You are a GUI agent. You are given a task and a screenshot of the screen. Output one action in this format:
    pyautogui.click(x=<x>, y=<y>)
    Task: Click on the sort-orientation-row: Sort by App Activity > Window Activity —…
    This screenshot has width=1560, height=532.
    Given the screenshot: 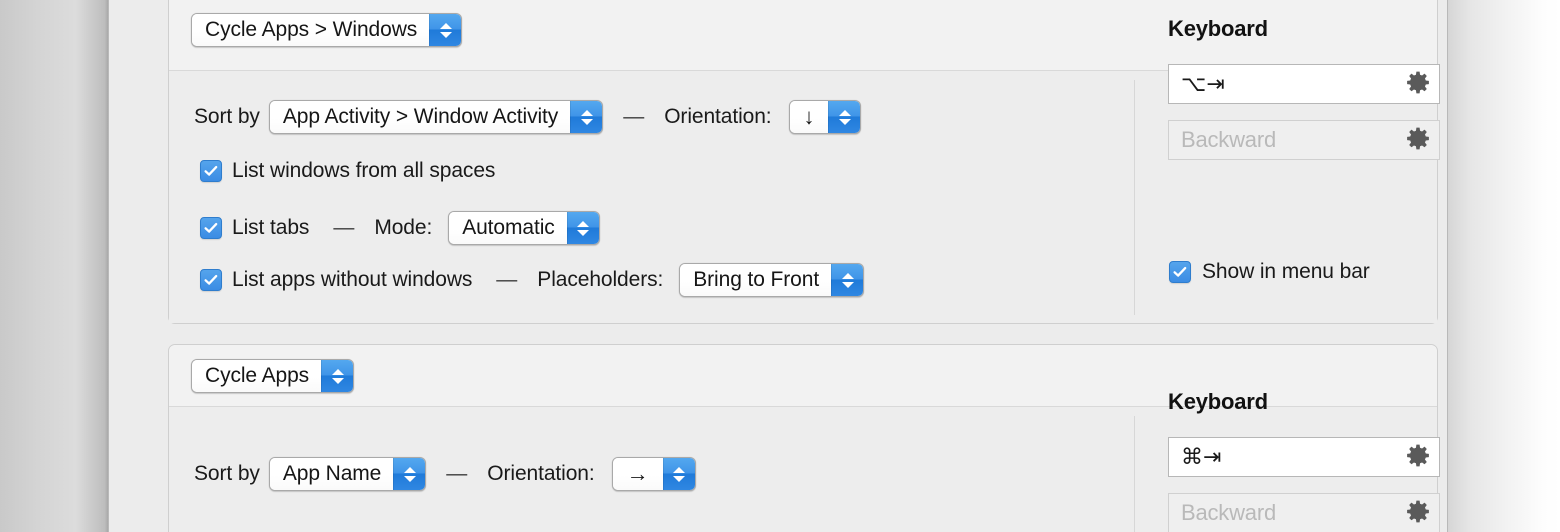 What is the action you would take?
    pyautogui.click(x=528, y=117)
    